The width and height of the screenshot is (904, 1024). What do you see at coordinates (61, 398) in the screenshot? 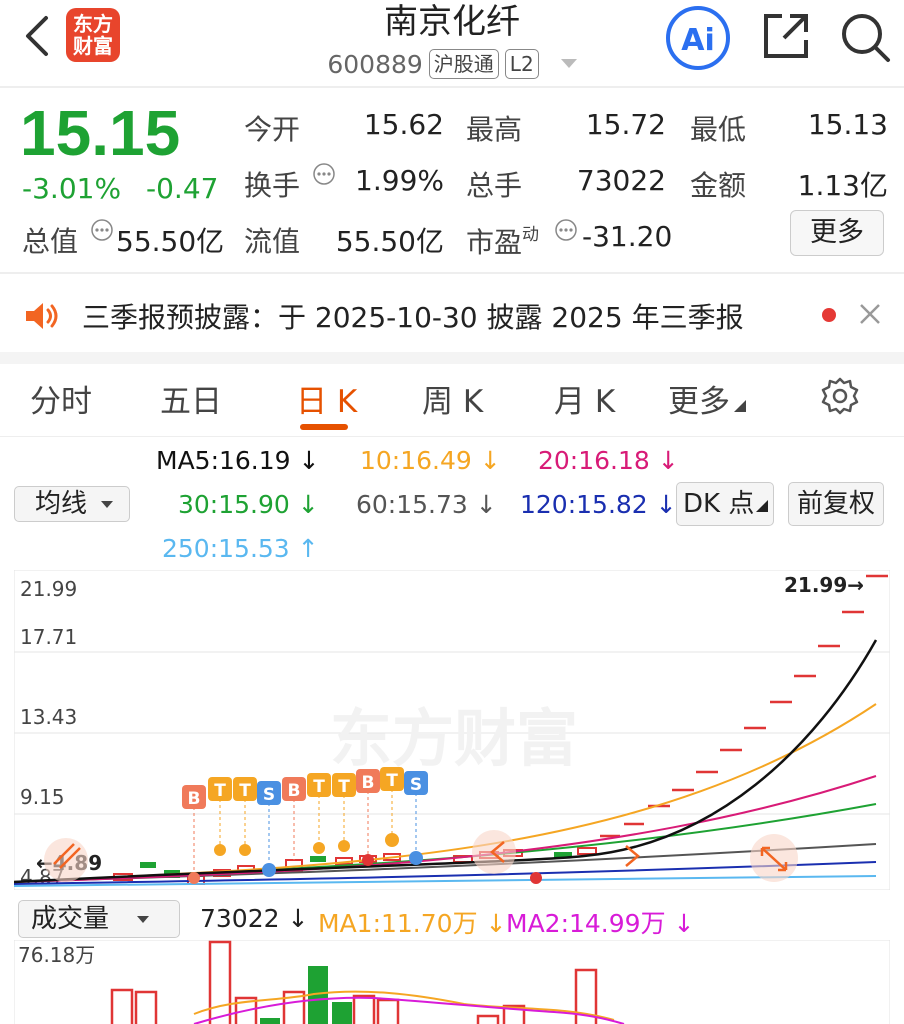
I see `tab-intraday: 分时` at bounding box center [61, 398].